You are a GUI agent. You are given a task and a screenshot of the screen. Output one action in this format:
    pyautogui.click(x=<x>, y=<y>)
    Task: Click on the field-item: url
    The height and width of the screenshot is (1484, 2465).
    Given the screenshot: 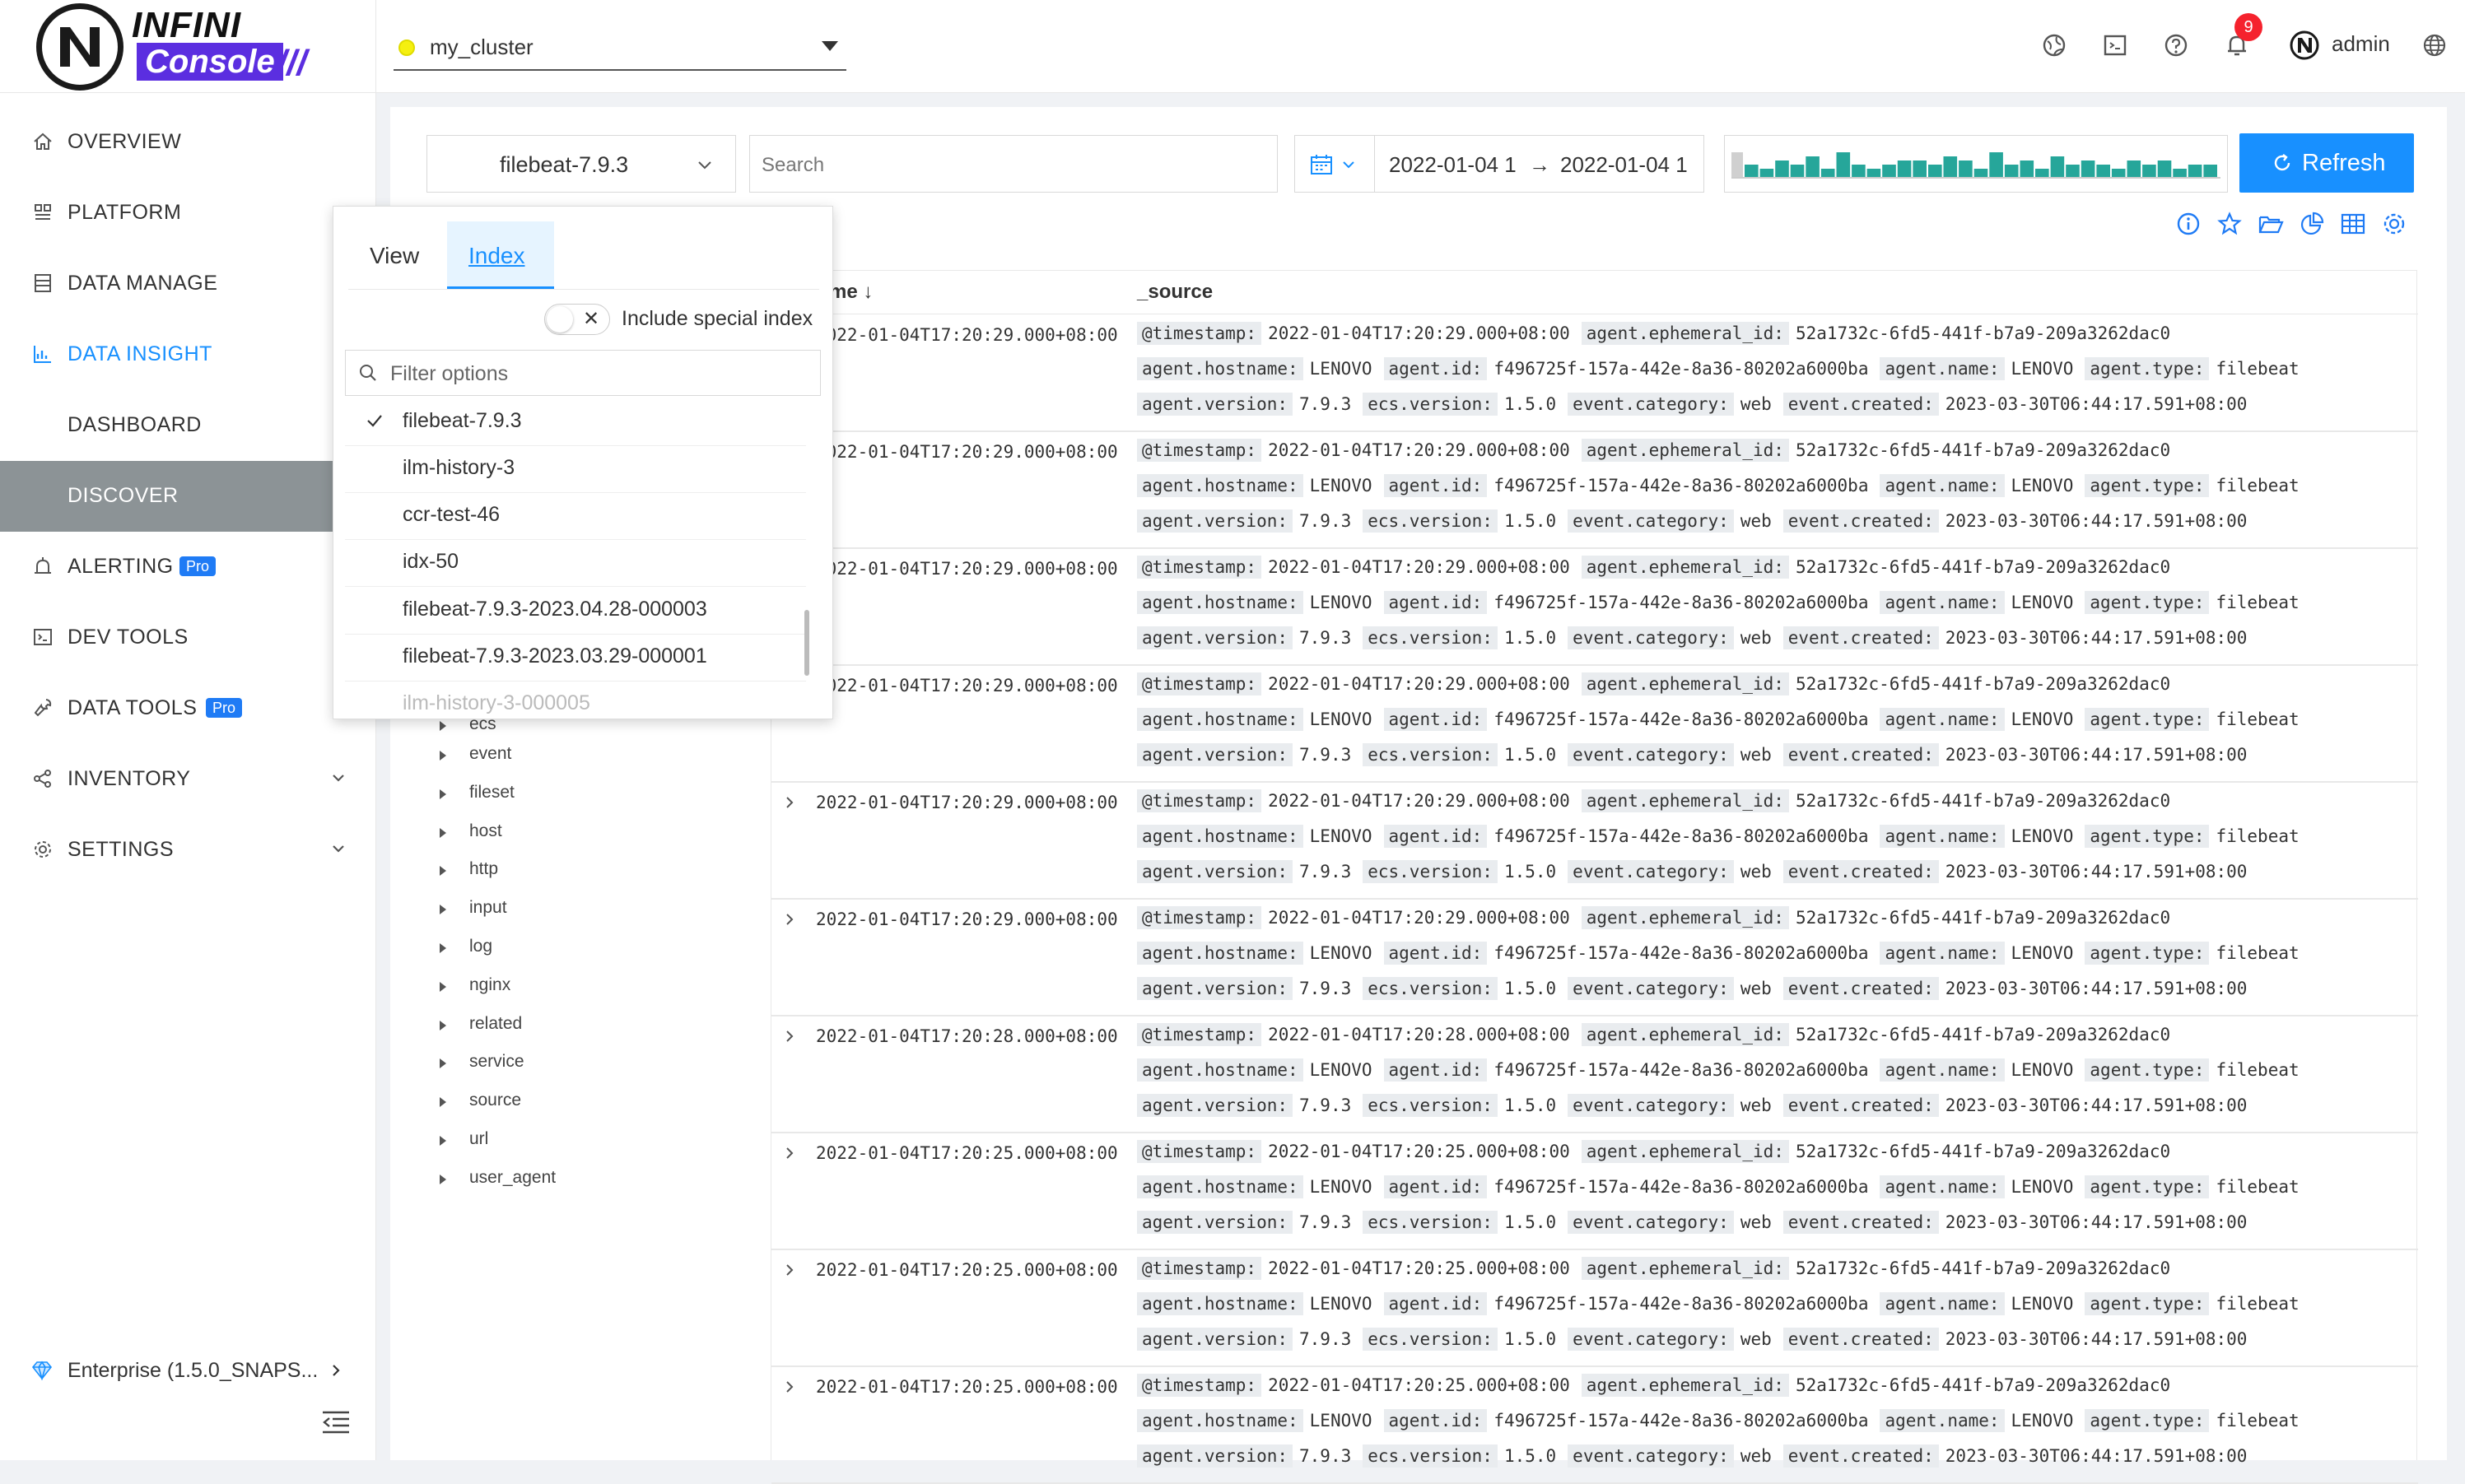 What is the action you would take?
    pyautogui.click(x=592, y=1141)
    